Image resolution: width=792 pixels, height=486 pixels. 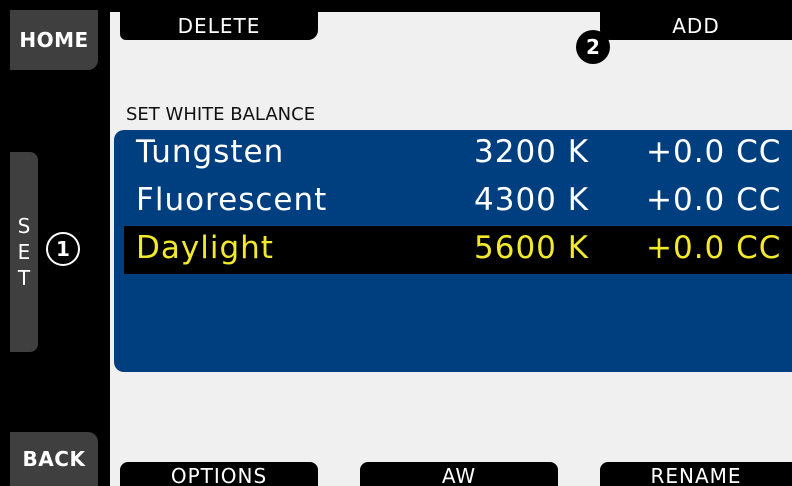 I want to click on list-item-daylight: Daylight 5600 K +0.0 CC, so click(x=458, y=250).